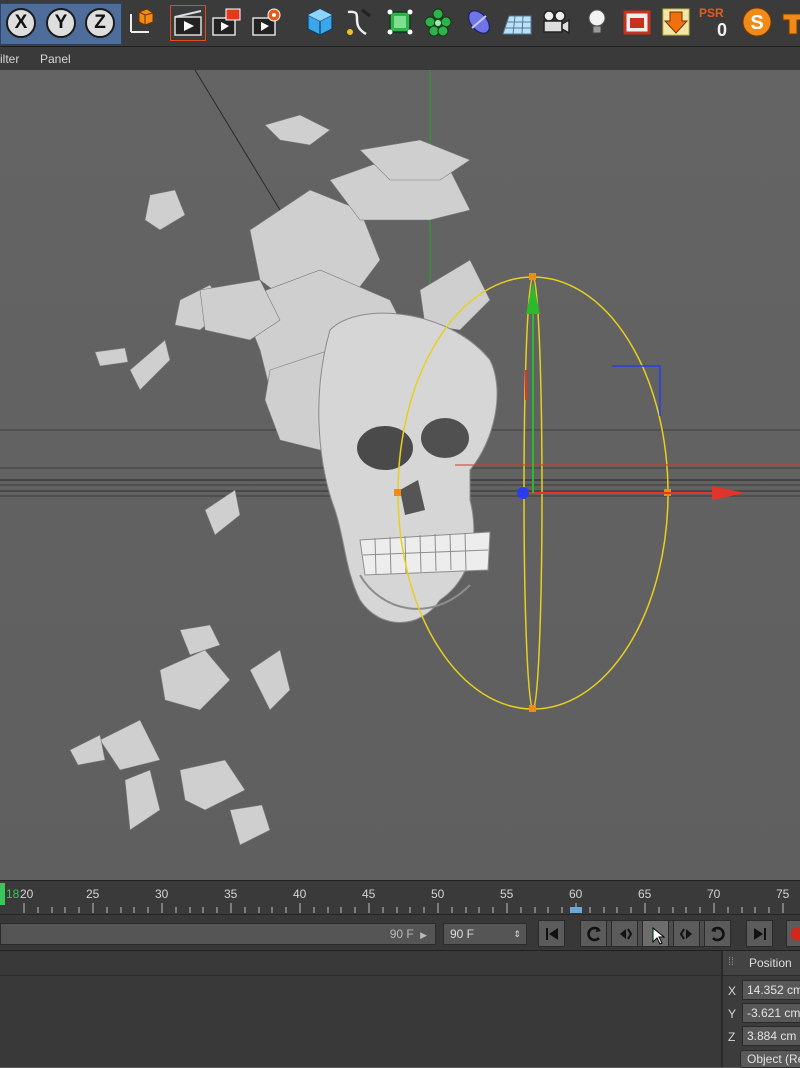 Image resolution: width=800 pixels, height=1068 pixels. What do you see at coordinates (676, 22) in the screenshot?
I see `download-icon` at bounding box center [676, 22].